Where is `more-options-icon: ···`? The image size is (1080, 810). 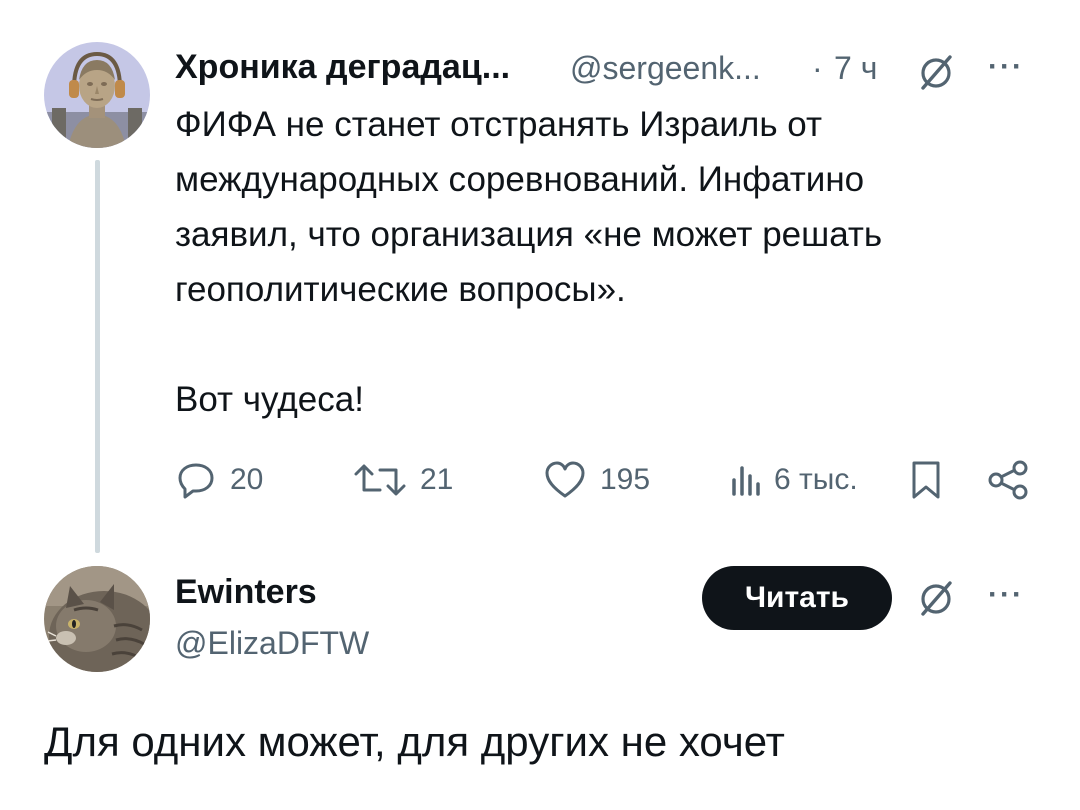
more-options-icon: ··· is located at coordinates (1006, 67).